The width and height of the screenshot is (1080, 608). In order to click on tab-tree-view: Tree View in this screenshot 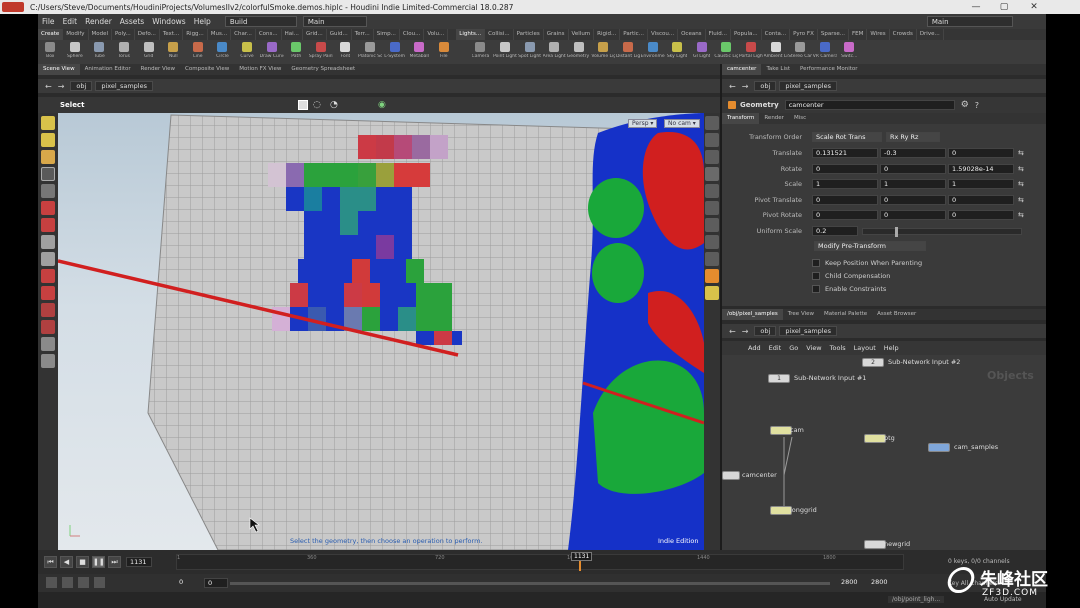, I will do `click(801, 314)`.